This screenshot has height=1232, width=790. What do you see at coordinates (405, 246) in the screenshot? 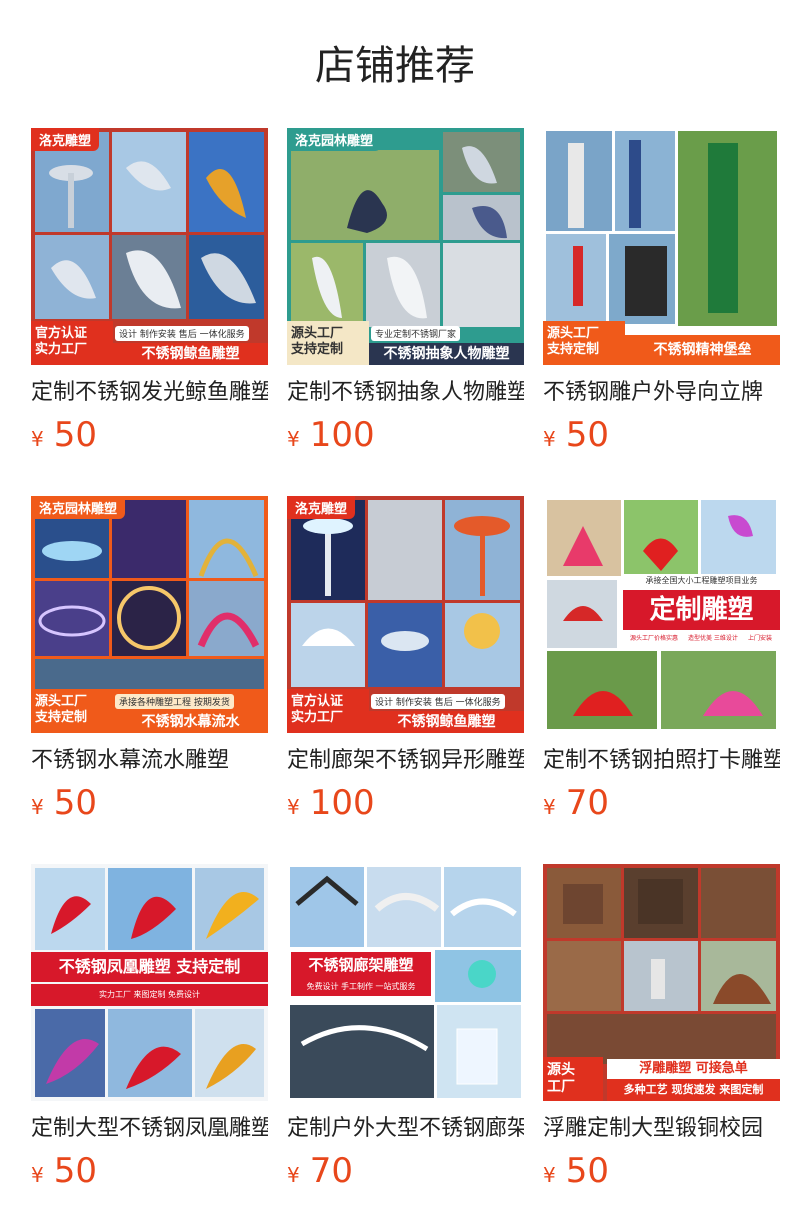
I see `product-image: 洛克园林雕塑 源头工厂 支持定制 专业定制不锈钢厂家 不锈钢抽象人物雕塑` at bounding box center [405, 246].